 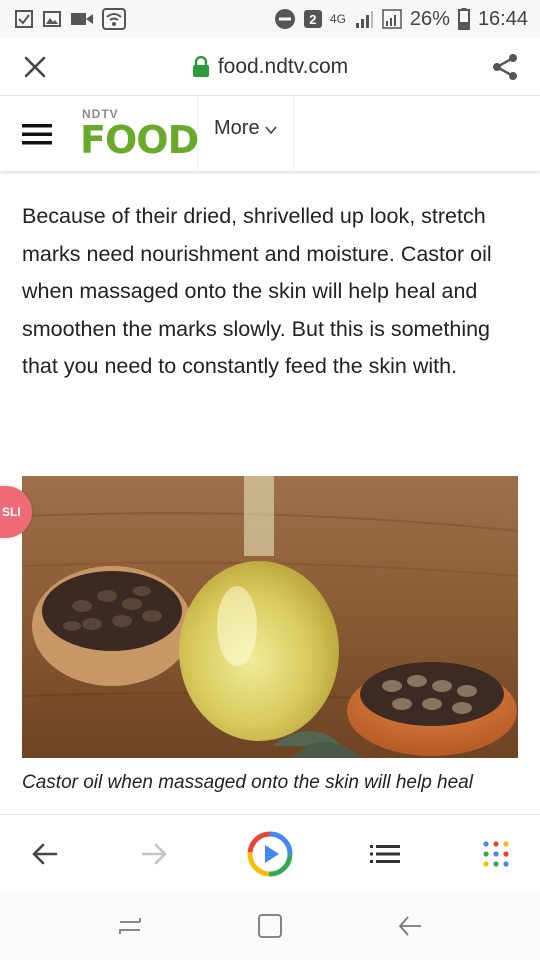 I want to click on bottom-browser-bar, so click(x=270, y=853).